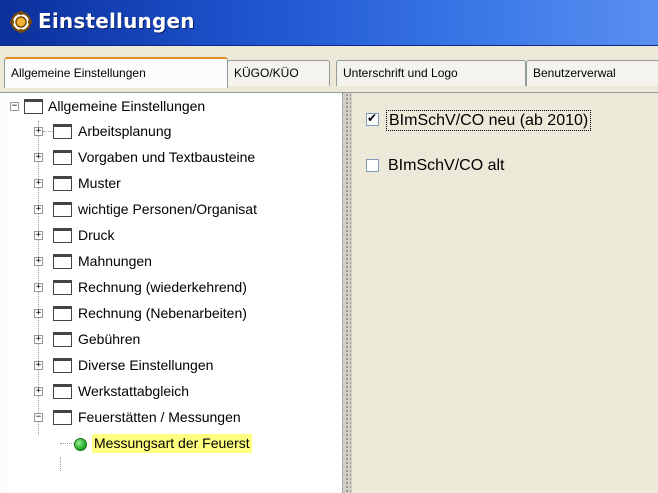 Image resolution: width=658 pixels, height=493 pixels. Describe the element at coordinates (134, 391) in the screenshot. I see `tree-item-label: Werkstattabgleich` at that location.